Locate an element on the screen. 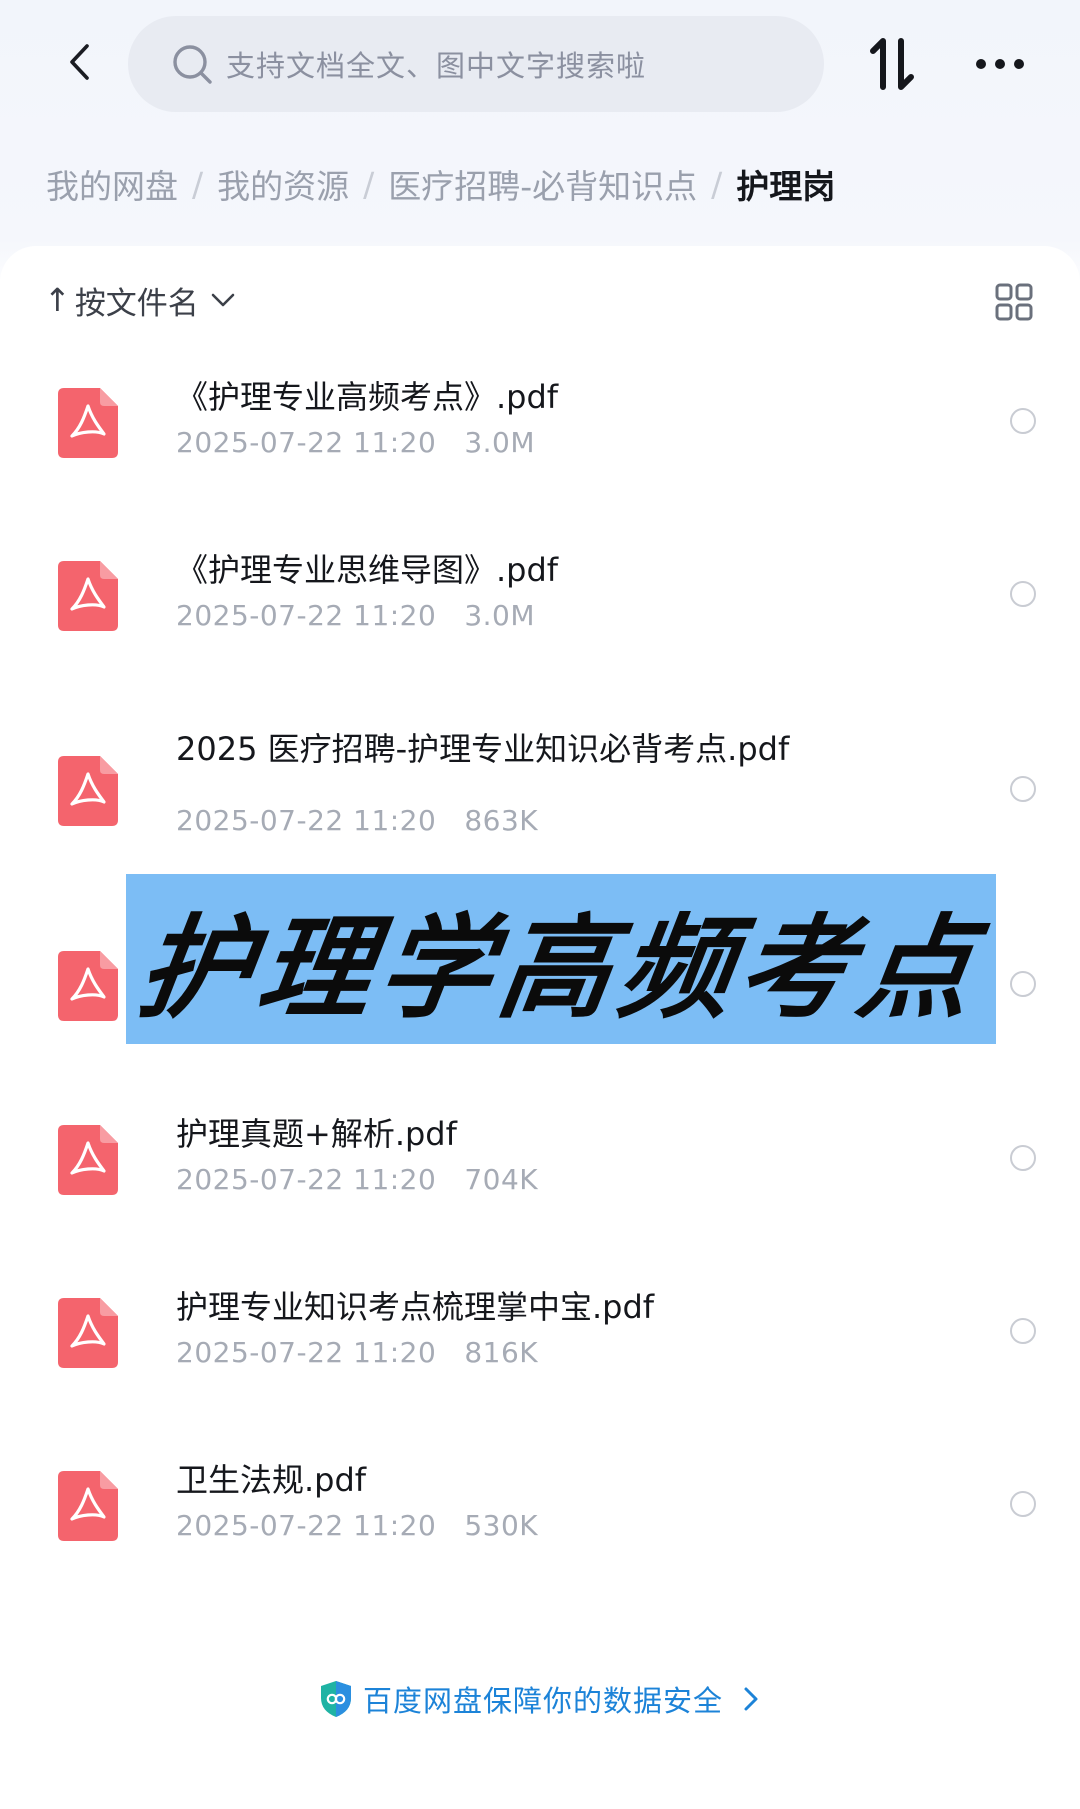 The height and width of the screenshot is (1809, 1080). sort-order-button is located at coordinates (892, 64).